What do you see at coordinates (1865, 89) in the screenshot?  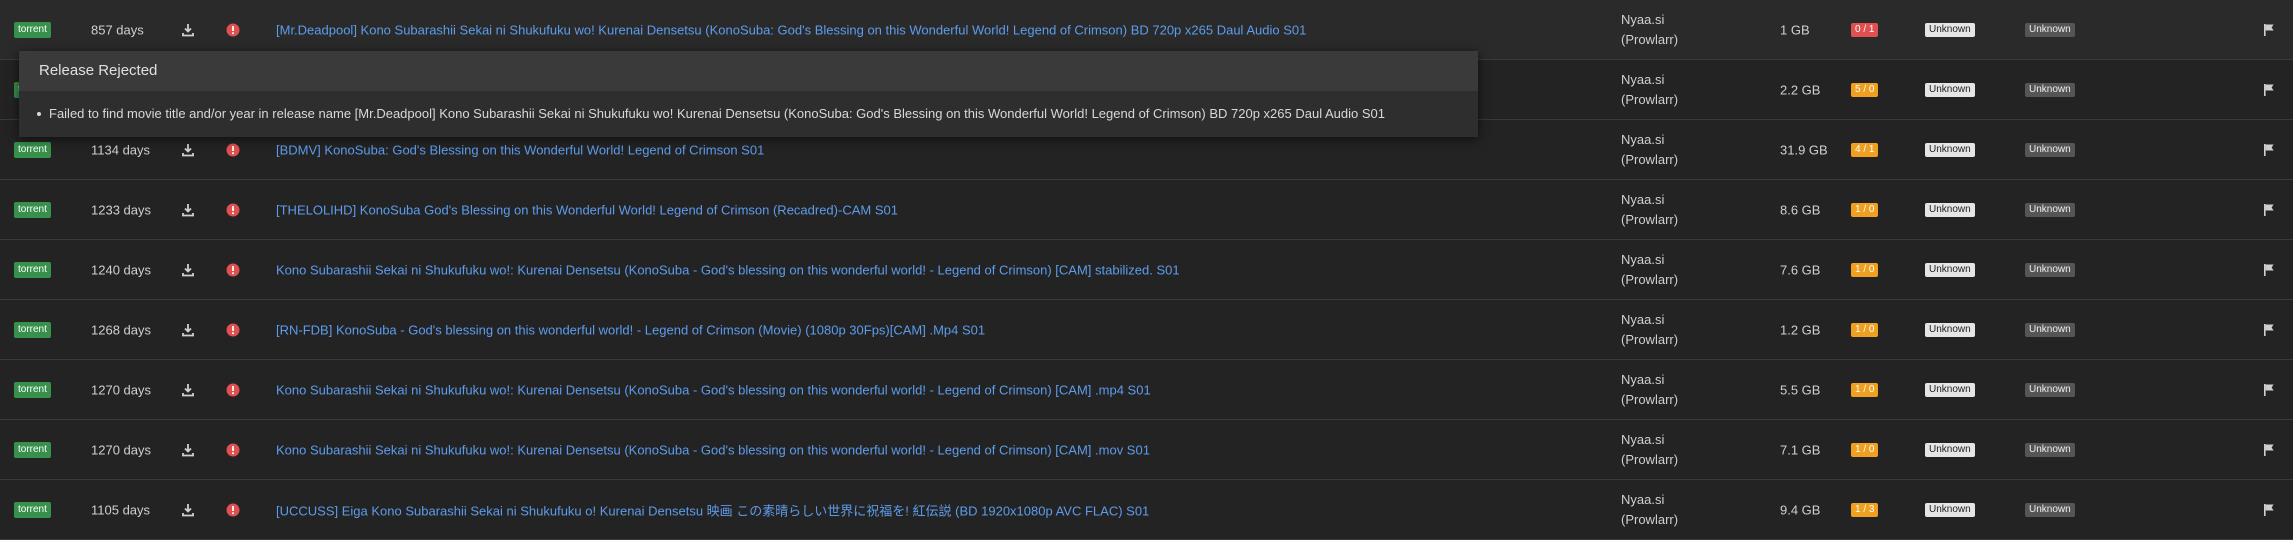 I see `peers-badge: 5 / 0` at bounding box center [1865, 89].